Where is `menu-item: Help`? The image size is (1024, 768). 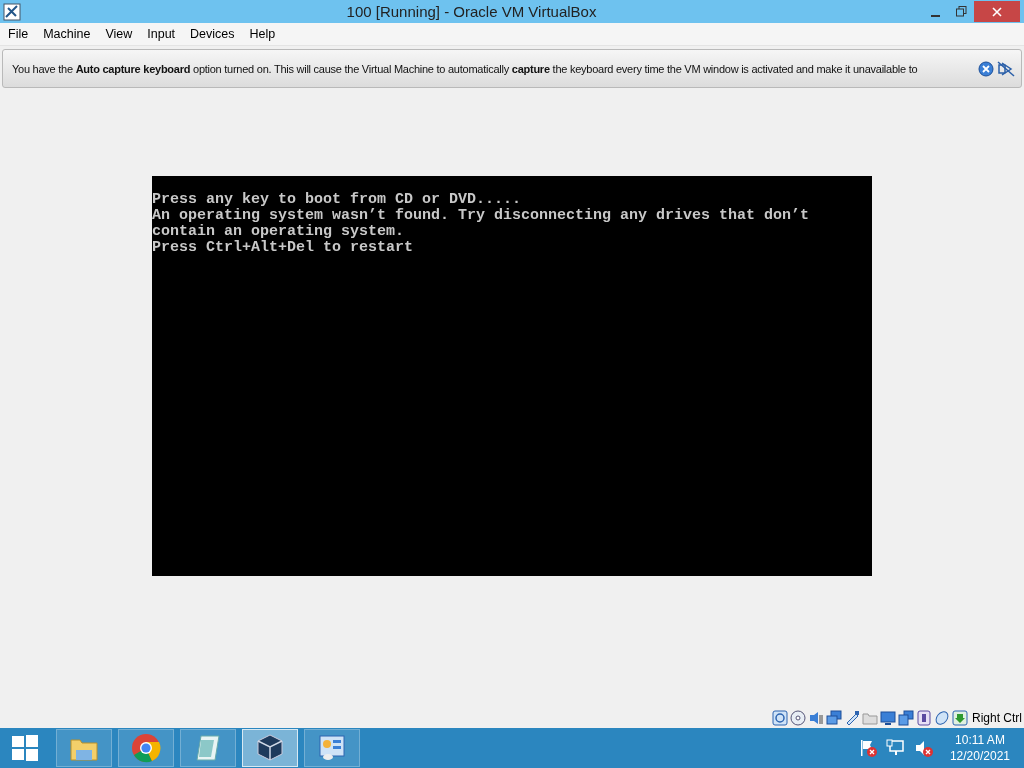
menu-item: Help is located at coordinates (262, 34).